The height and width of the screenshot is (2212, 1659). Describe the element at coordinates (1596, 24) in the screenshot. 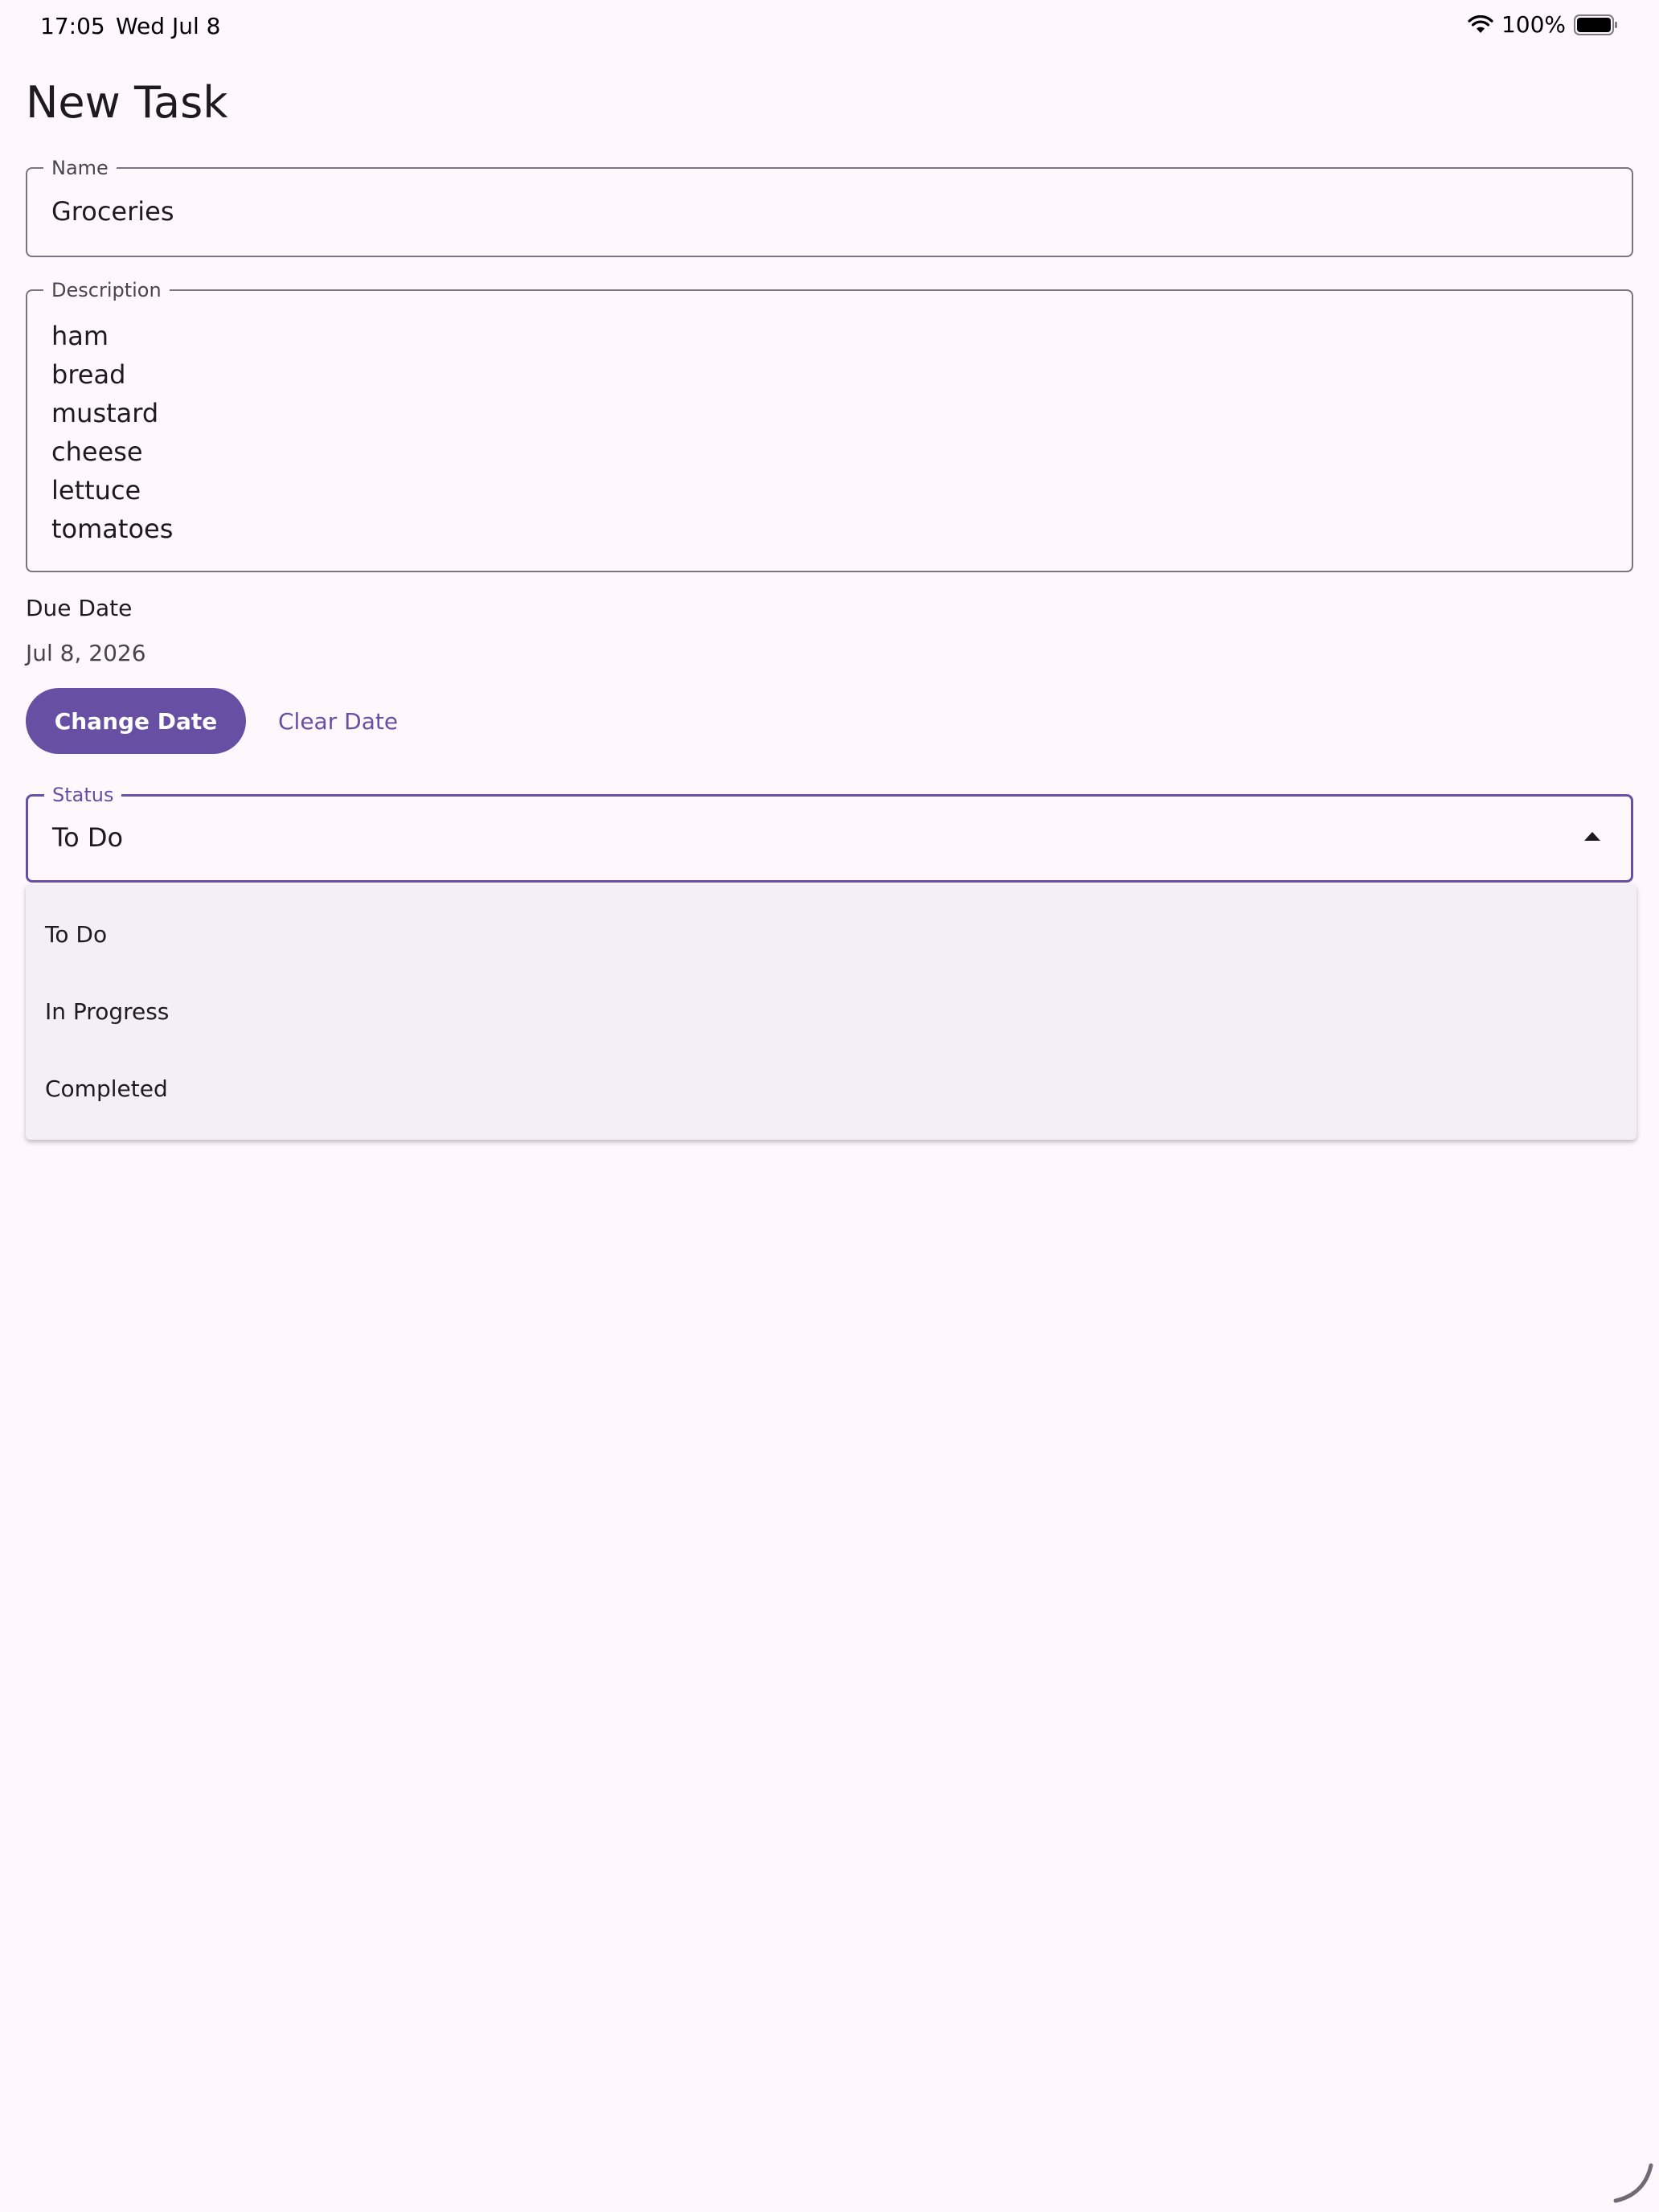

I see `battery-icon` at that location.